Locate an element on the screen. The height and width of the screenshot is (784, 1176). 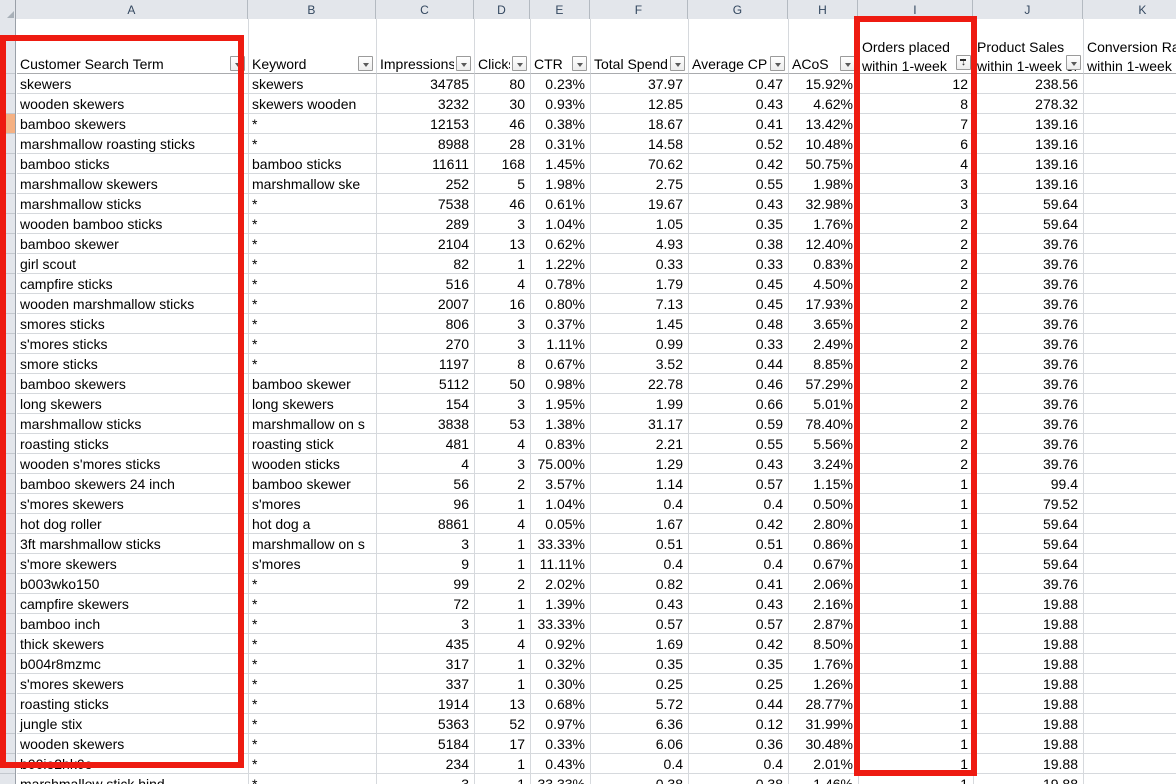
cell-average-cpc: 0.43 is located at coordinates (739, 204).